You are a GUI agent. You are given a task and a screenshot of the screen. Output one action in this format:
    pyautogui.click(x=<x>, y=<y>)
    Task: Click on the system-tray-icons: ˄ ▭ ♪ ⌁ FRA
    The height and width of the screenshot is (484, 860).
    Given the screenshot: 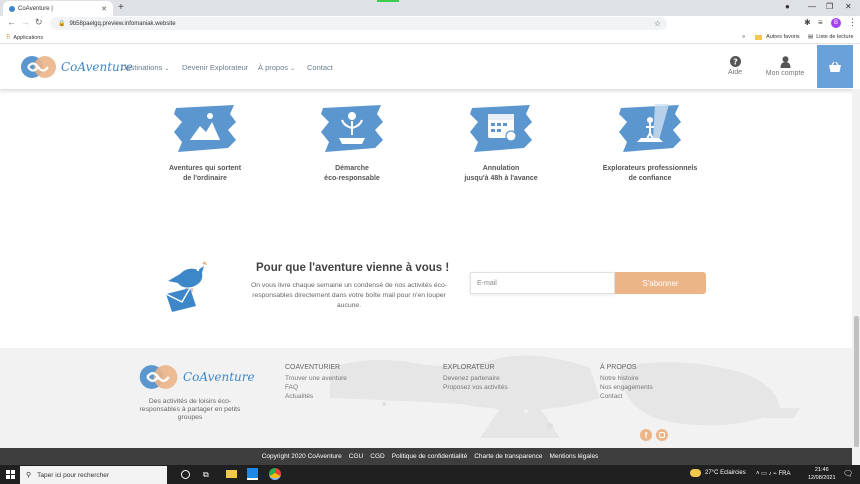 What is the action you would take?
    pyautogui.click(x=773, y=473)
    